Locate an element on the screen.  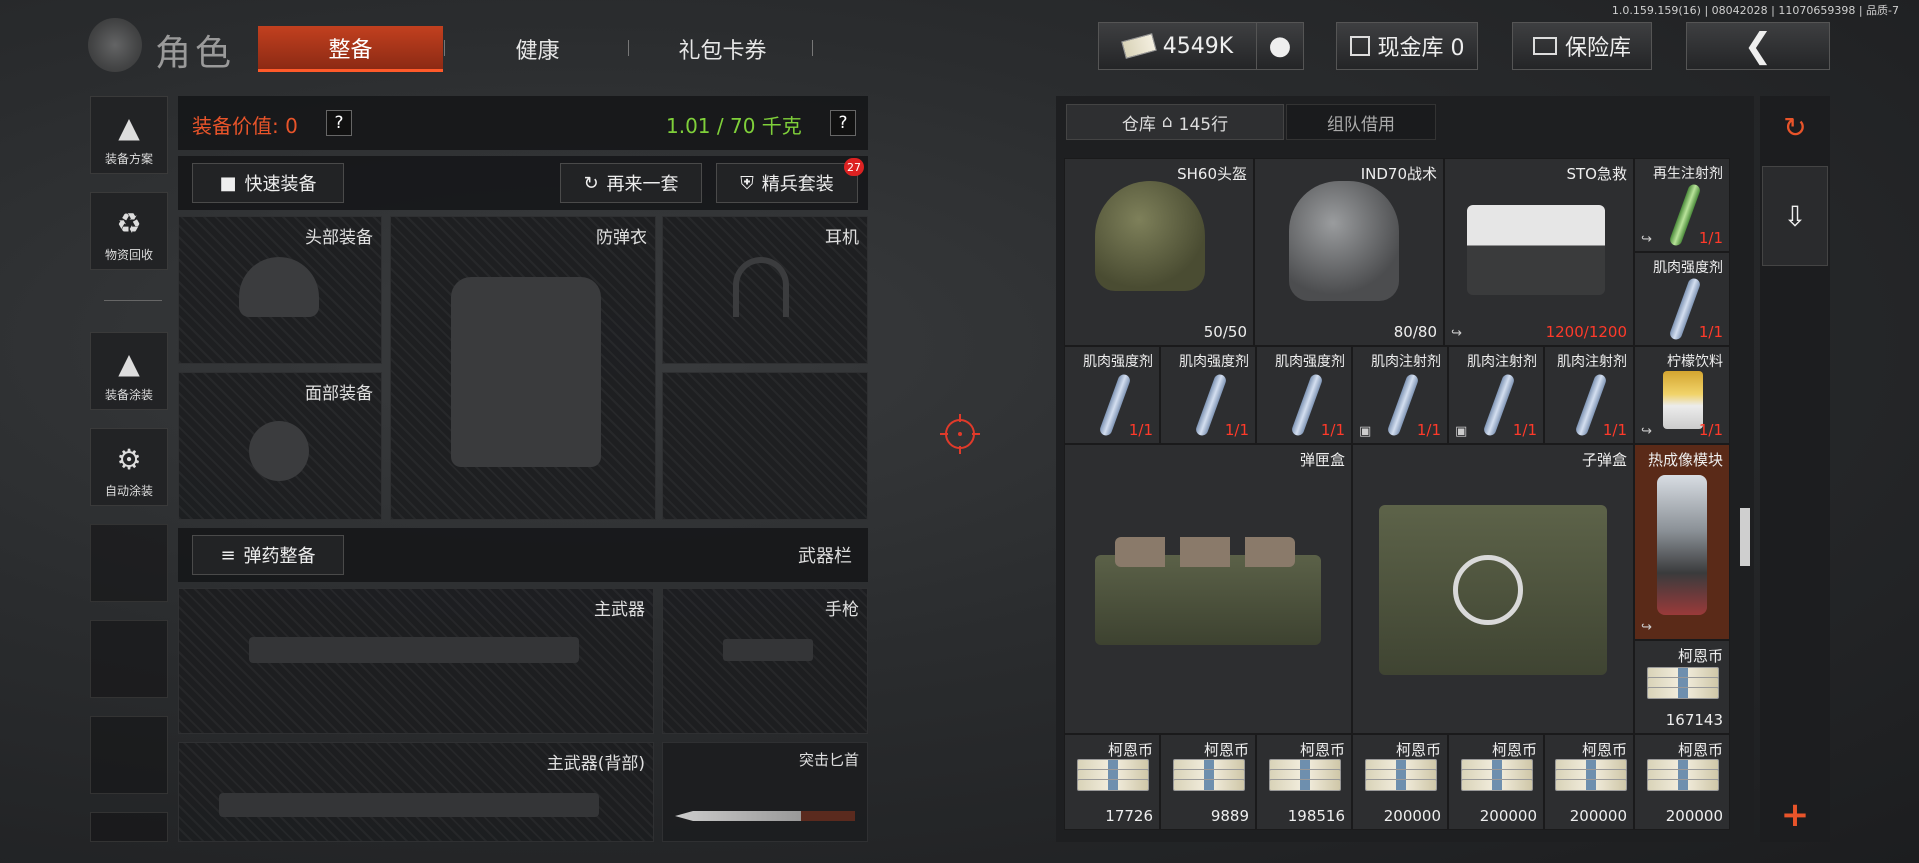
slot-headset: 耳机 is located at coordinates (765, 290).